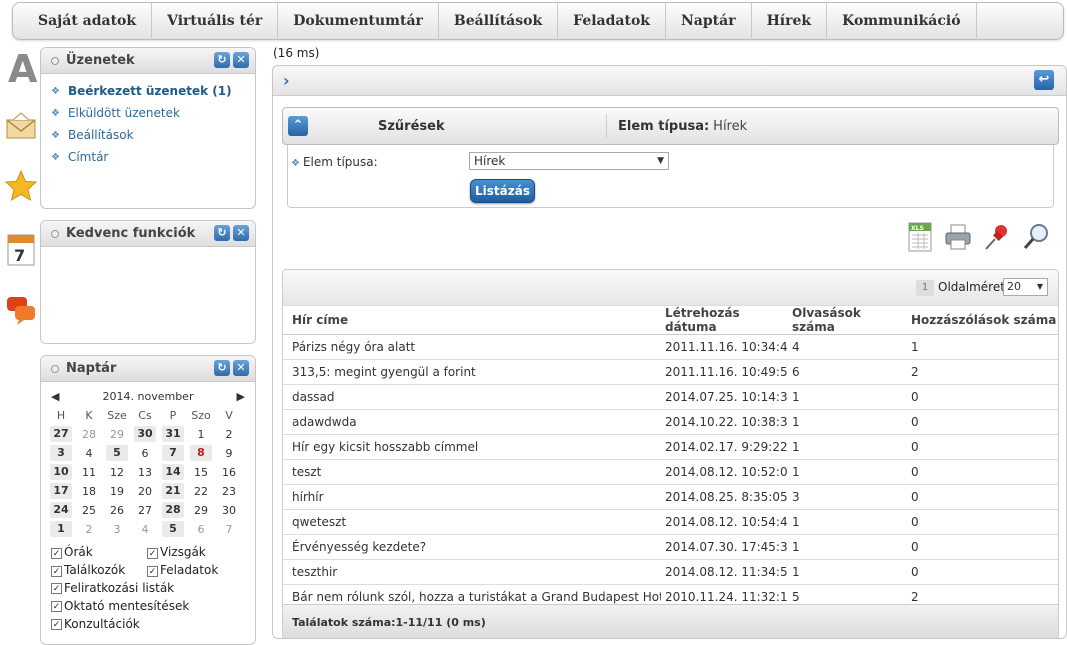  I want to click on nav-item-kommunikacio: Kommunikáció, so click(902, 21).